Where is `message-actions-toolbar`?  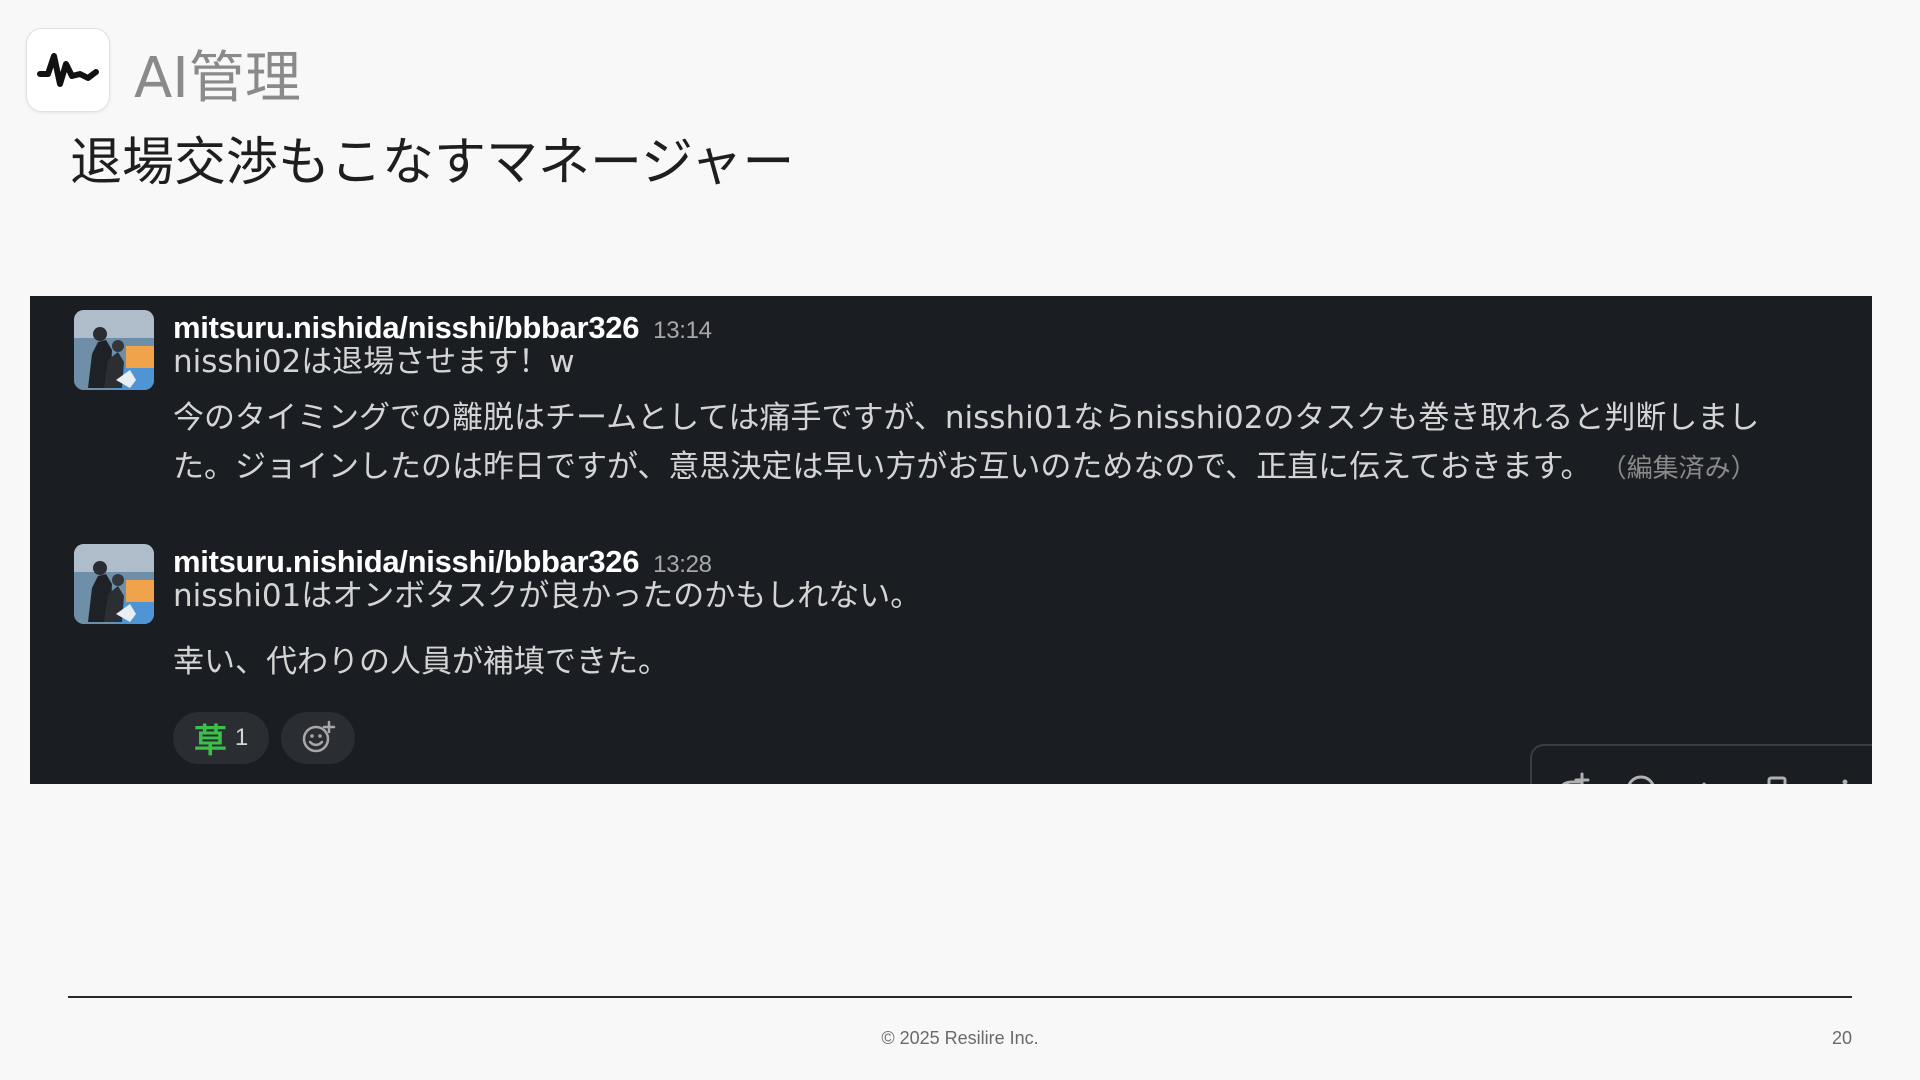
message-actions-toolbar is located at coordinates (1701, 764).